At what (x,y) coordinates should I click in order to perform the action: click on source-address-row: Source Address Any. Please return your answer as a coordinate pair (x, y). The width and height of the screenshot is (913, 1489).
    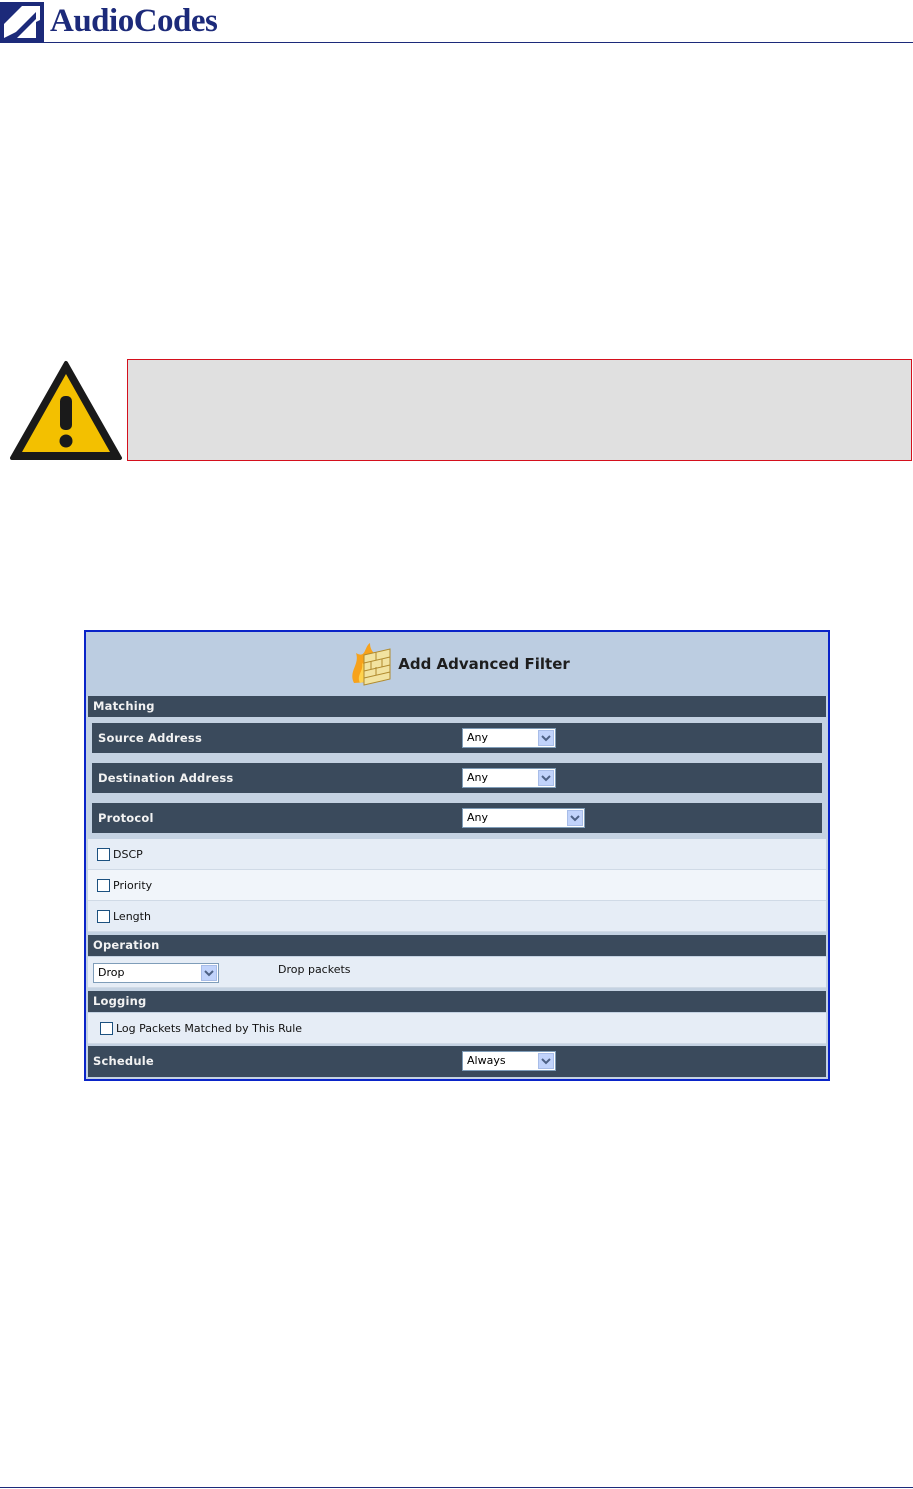
    Looking at the image, I should click on (457, 738).